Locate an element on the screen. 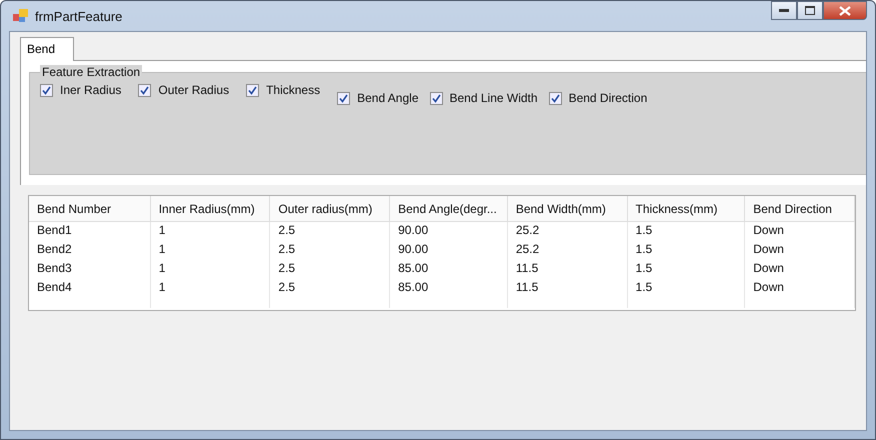 The image size is (876, 440). checkbox-option: Iner Radius is located at coordinates (81, 90).